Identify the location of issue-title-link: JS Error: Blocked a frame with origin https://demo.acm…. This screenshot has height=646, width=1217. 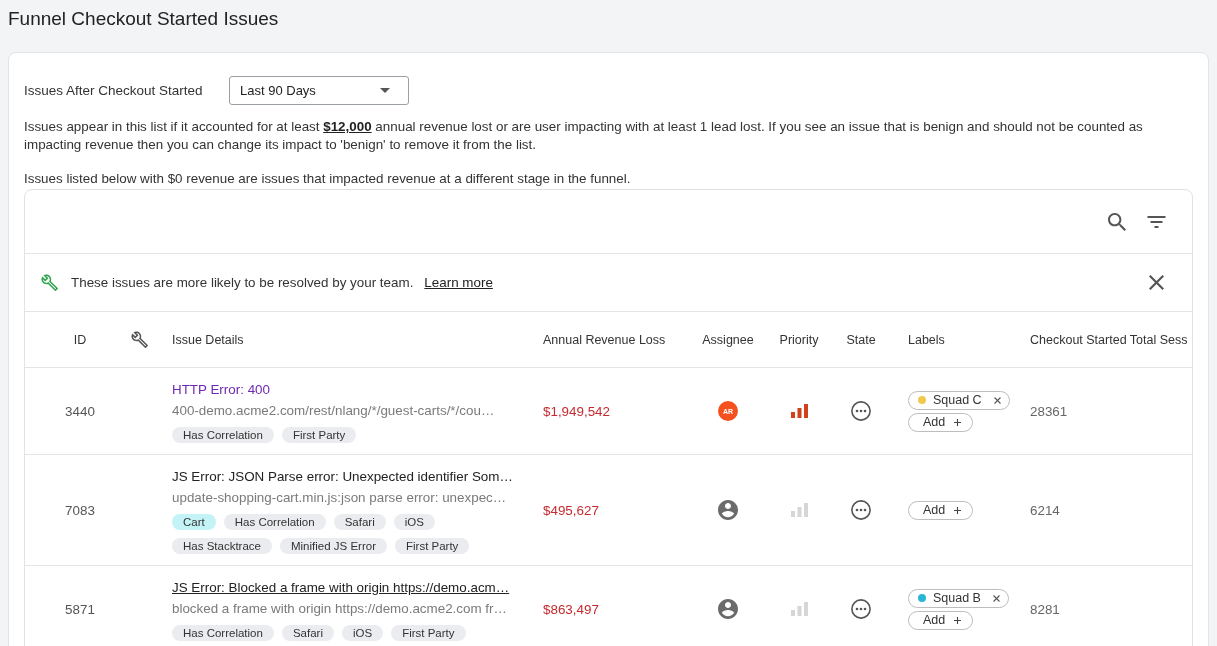
(341, 588).